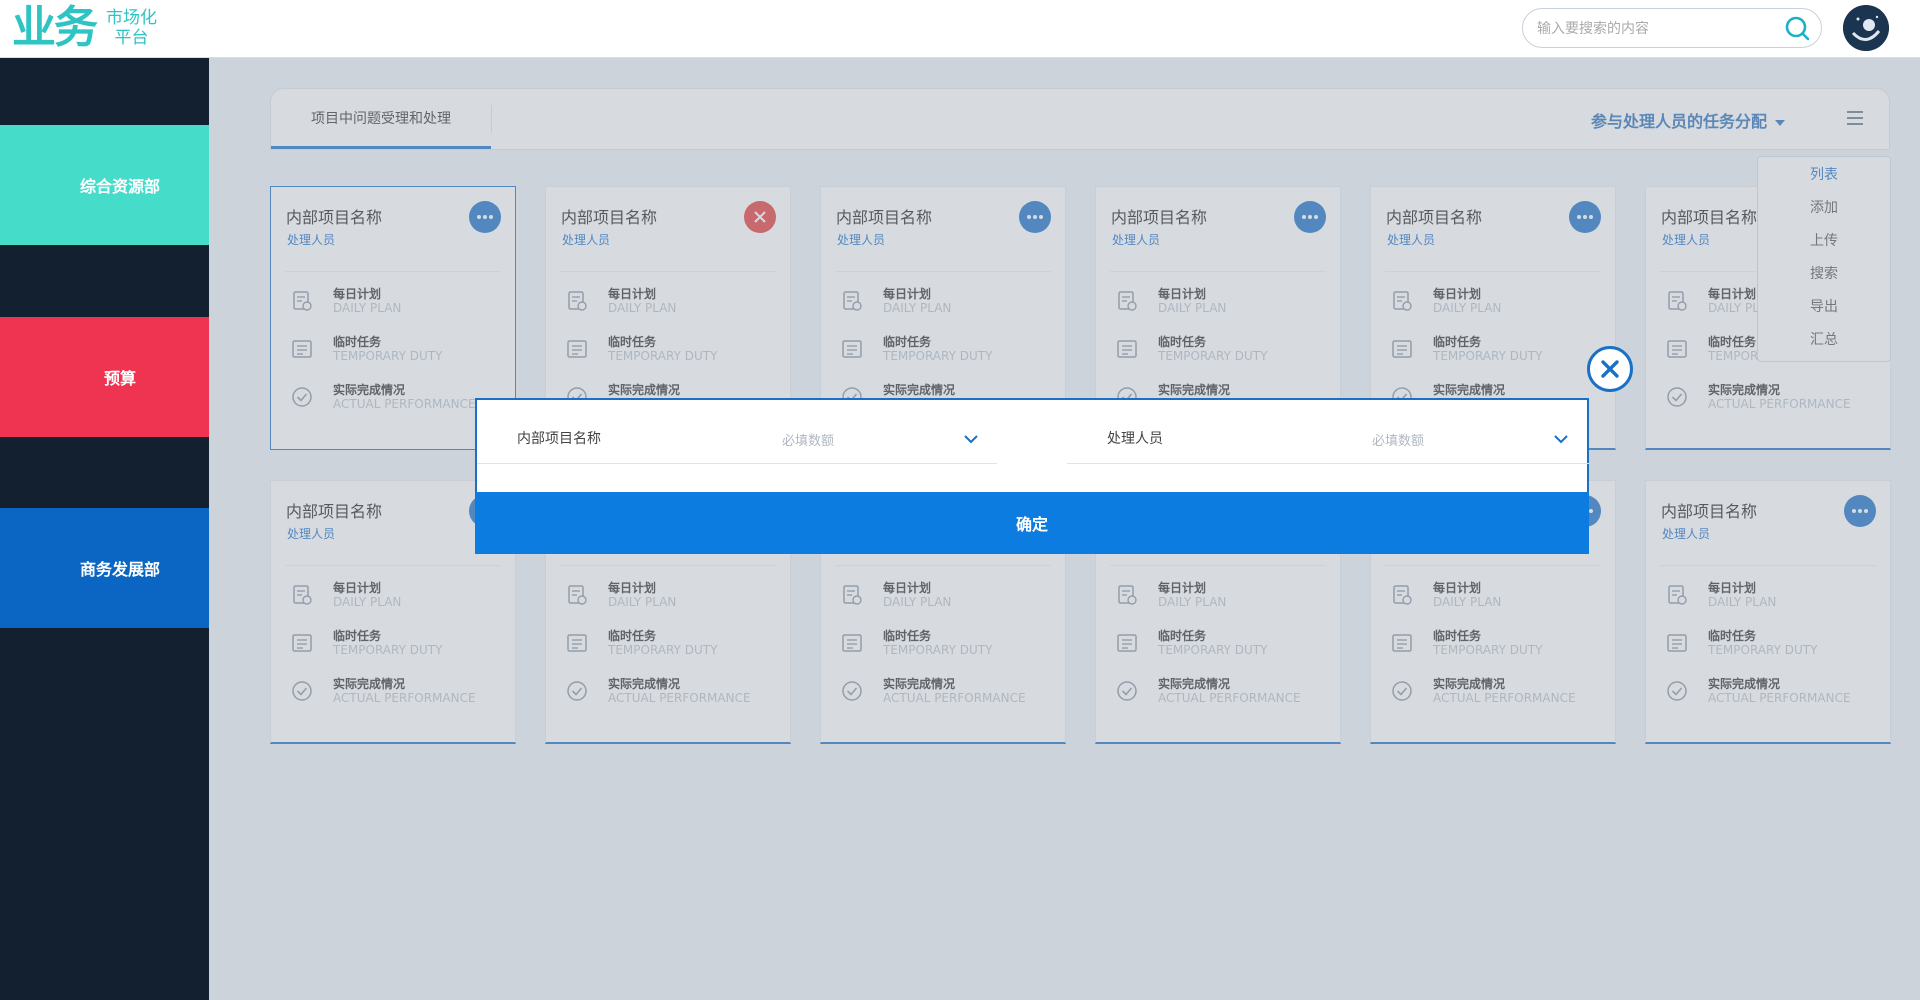 This screenshot has height=1000, width=1920. Describe the element at coordinates (1328, 441) in the screenshot. I see `handler-select: 处理人员 必填数额` at that location.